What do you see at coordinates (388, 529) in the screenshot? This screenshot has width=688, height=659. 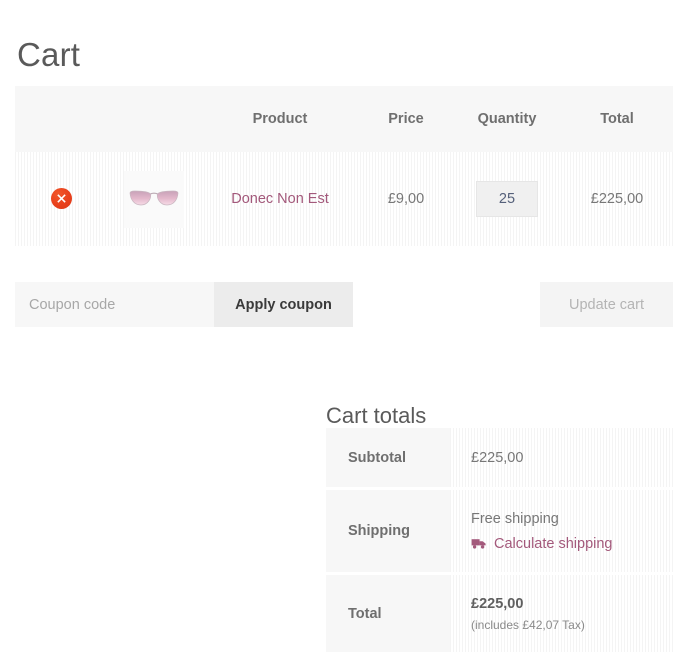 I see `shipping-label: Shipping` at bounding box center [388, 529].